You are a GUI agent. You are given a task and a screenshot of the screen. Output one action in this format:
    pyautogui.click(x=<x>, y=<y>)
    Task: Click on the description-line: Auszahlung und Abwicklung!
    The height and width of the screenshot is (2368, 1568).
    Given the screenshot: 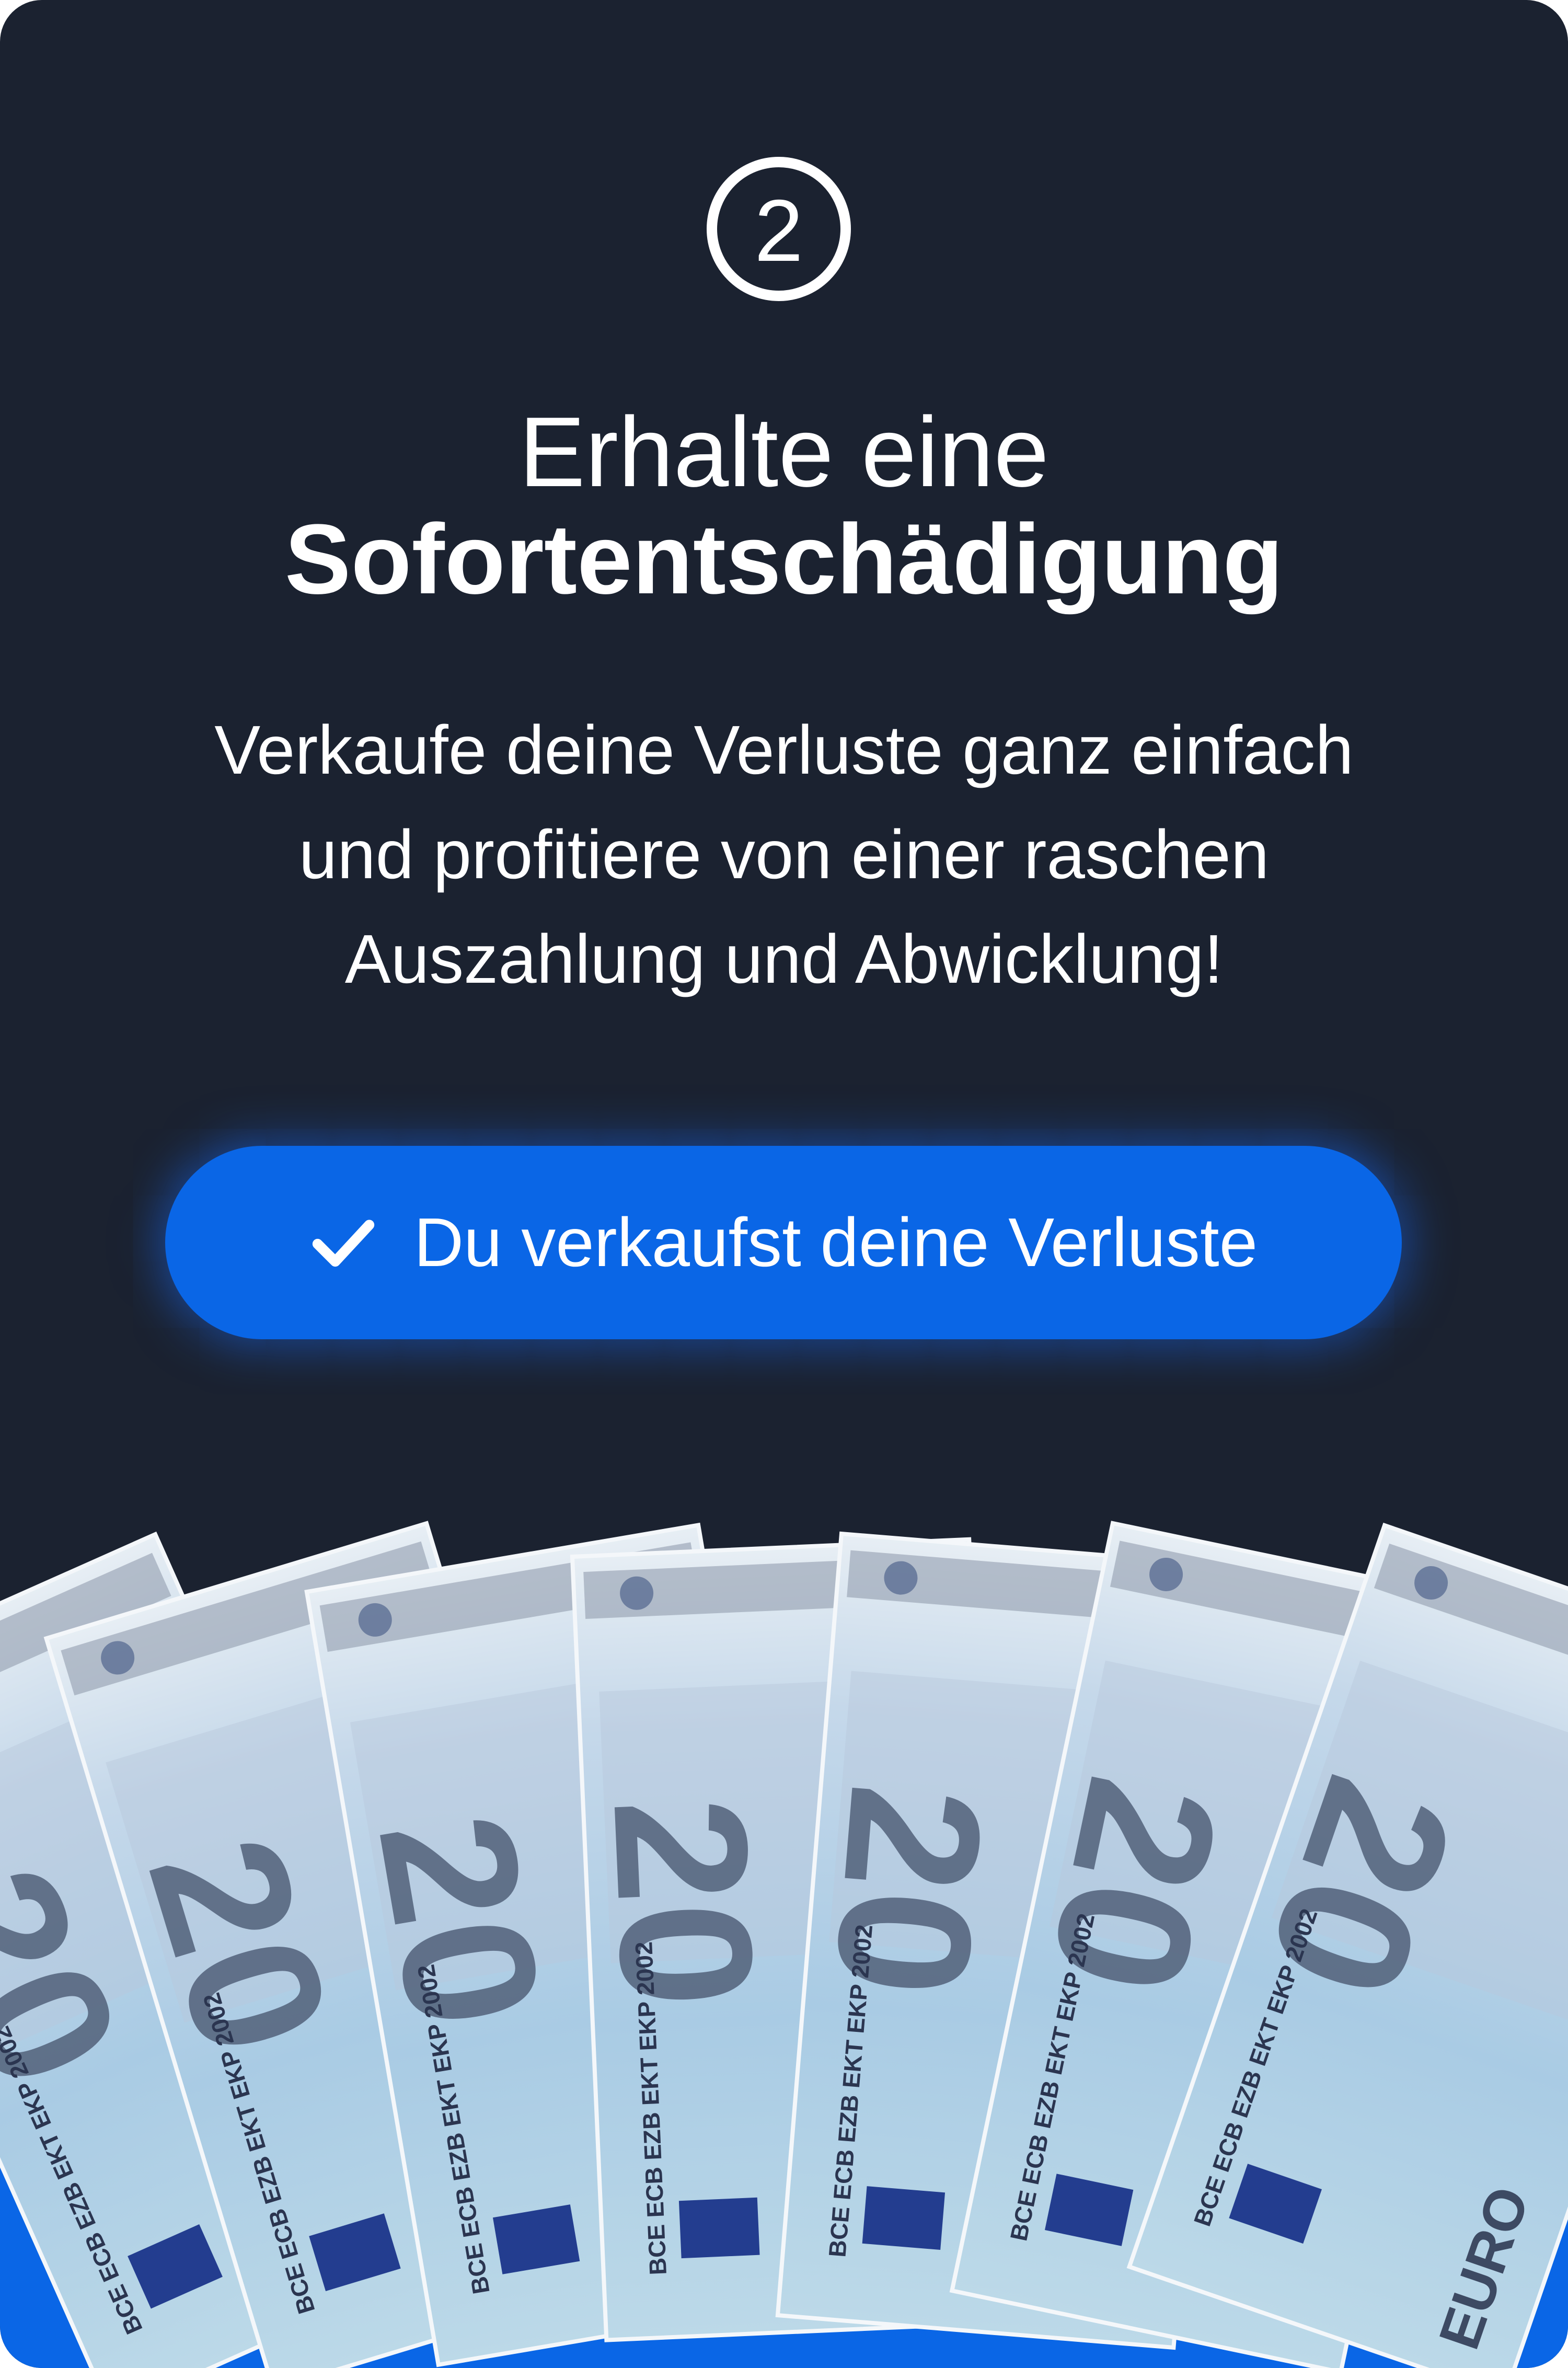 What is the action you would take?
    pyautogui.click(x=784, y=959)
    